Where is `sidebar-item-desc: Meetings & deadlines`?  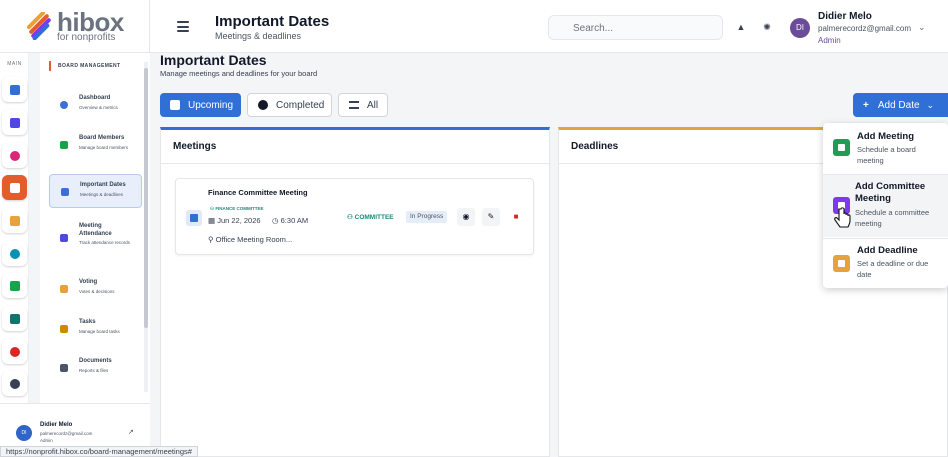
sidebar-item-desc: Meetings & deadlines is located at coordinates (102, 194).